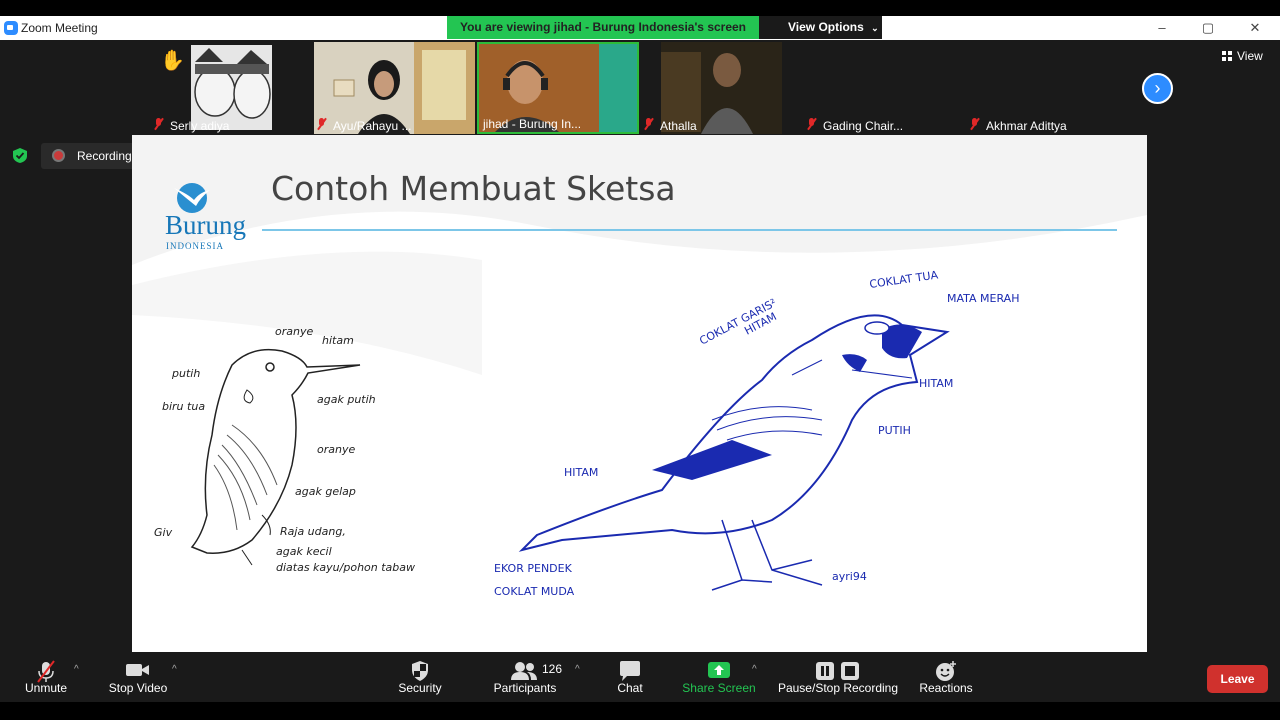 This screenshot has height=720, width=1280. Describe the element at coordinates (420, 688) in the screenshot. I see `security-label: Security` at that location.